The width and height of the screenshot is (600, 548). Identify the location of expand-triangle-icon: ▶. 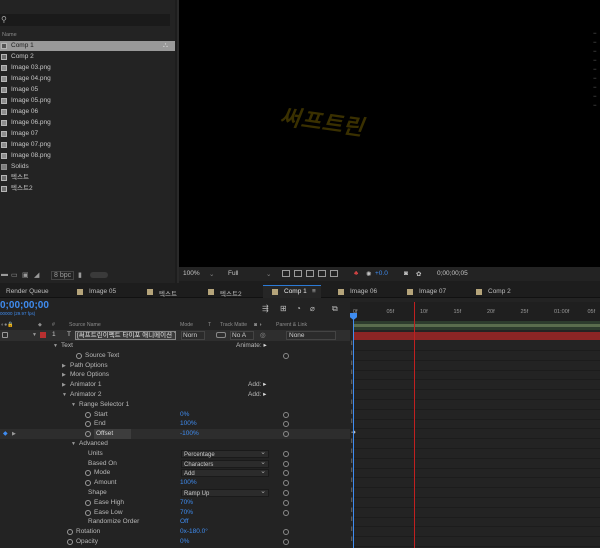
(64, 375).